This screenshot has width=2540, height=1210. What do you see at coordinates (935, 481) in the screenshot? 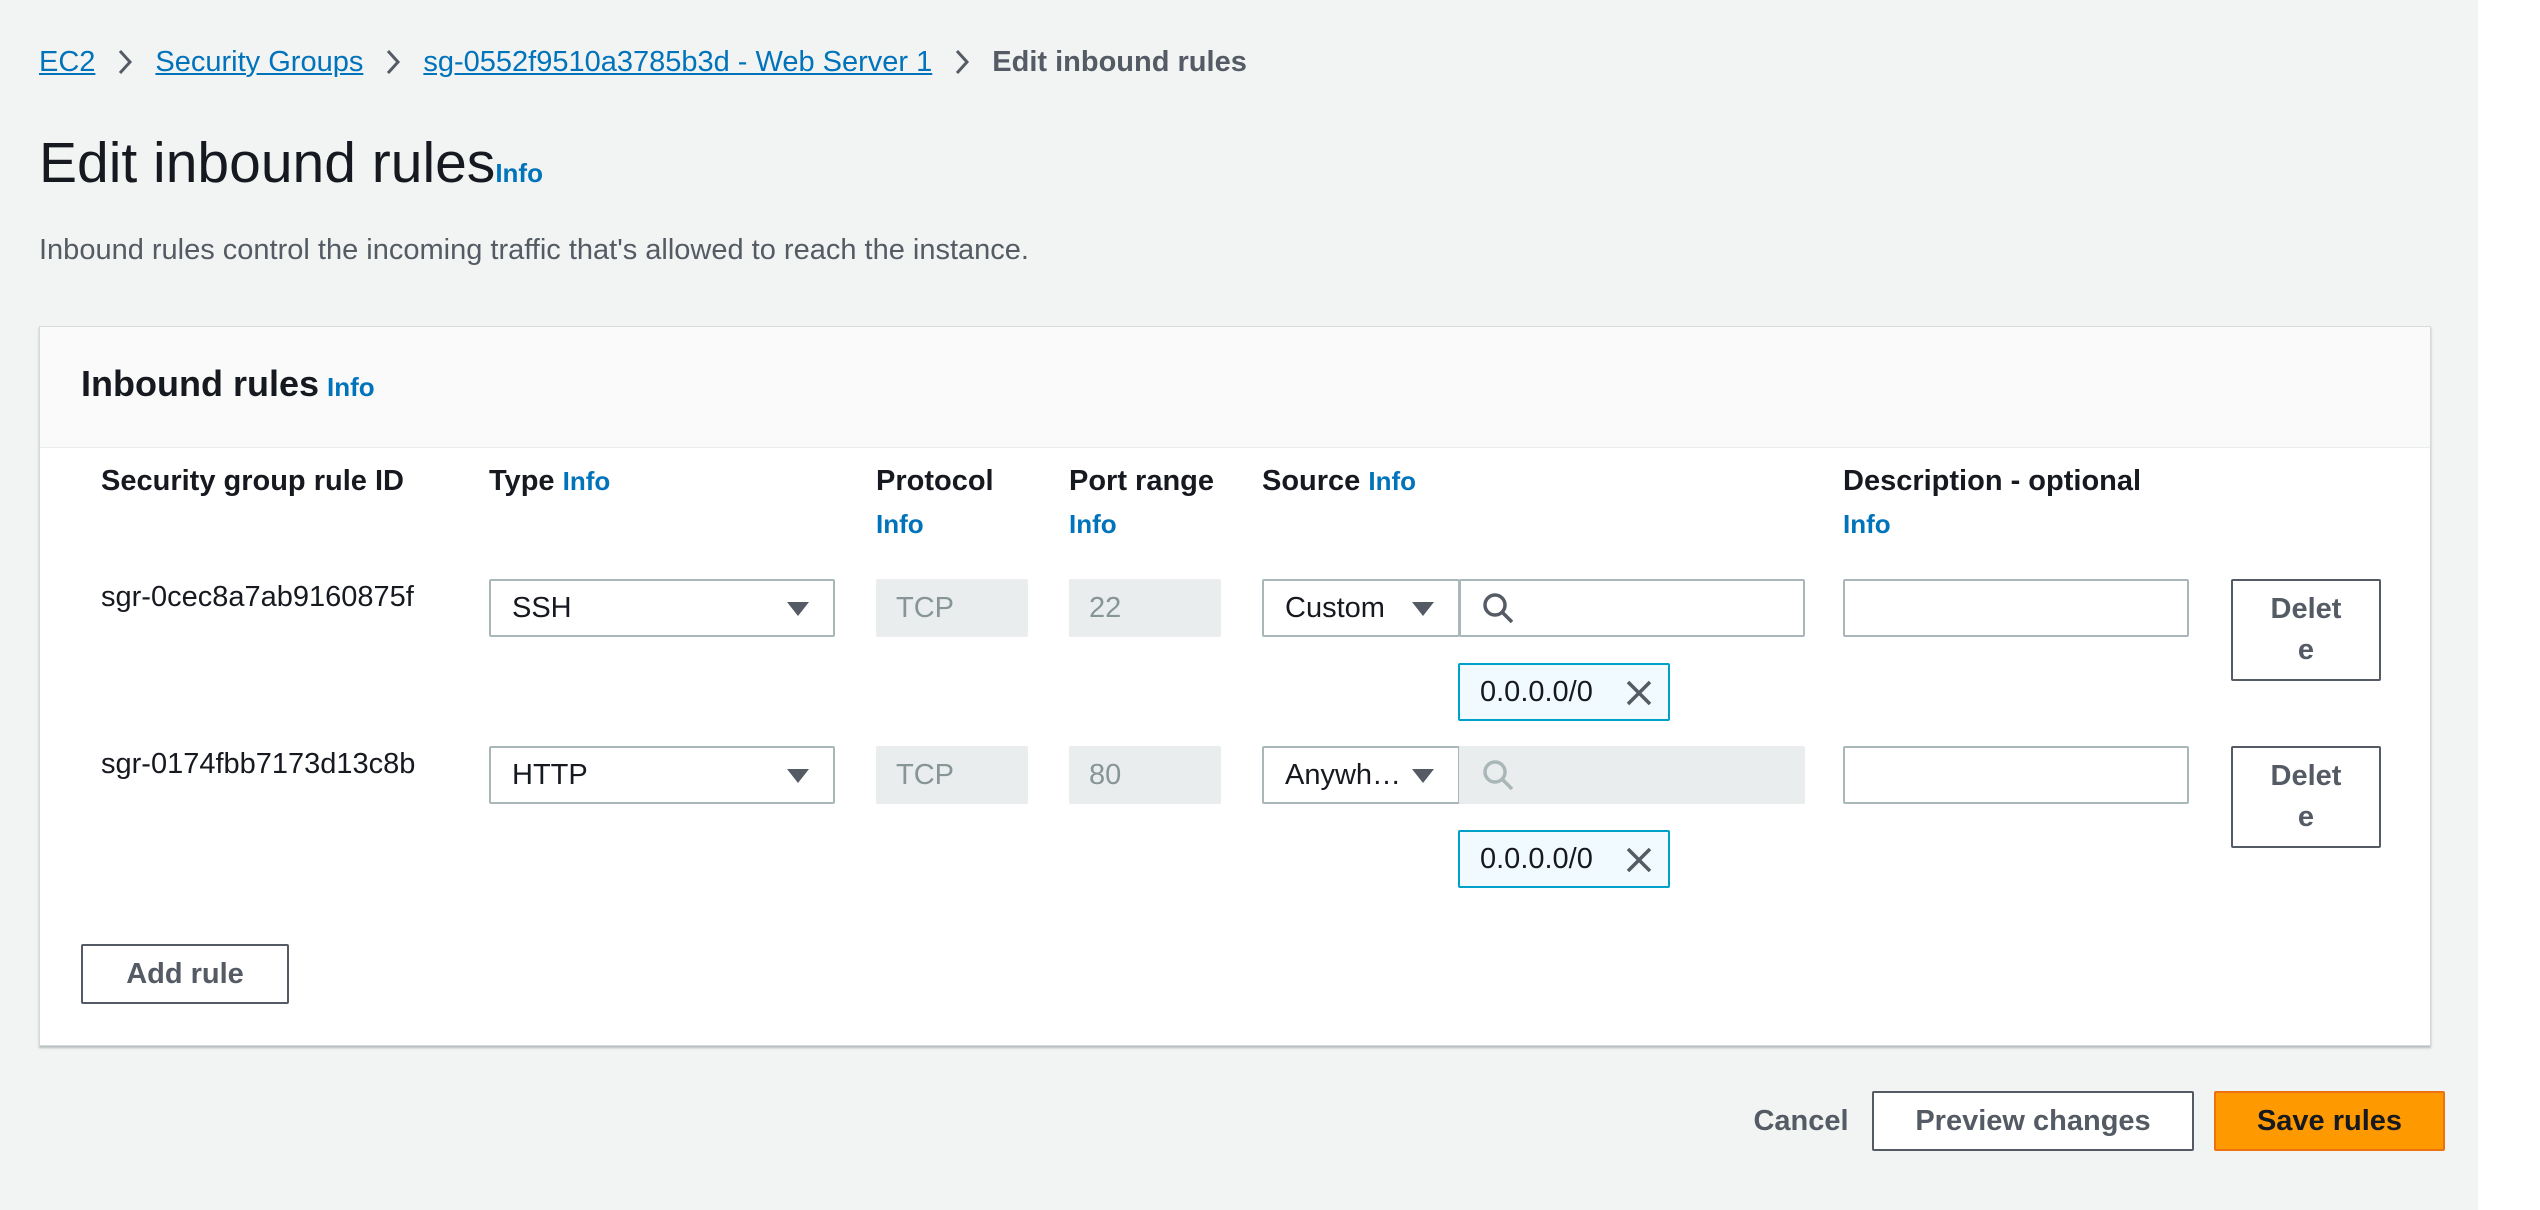
I see `column-header-protocol: Protocol` at bounding box center [935, 481].